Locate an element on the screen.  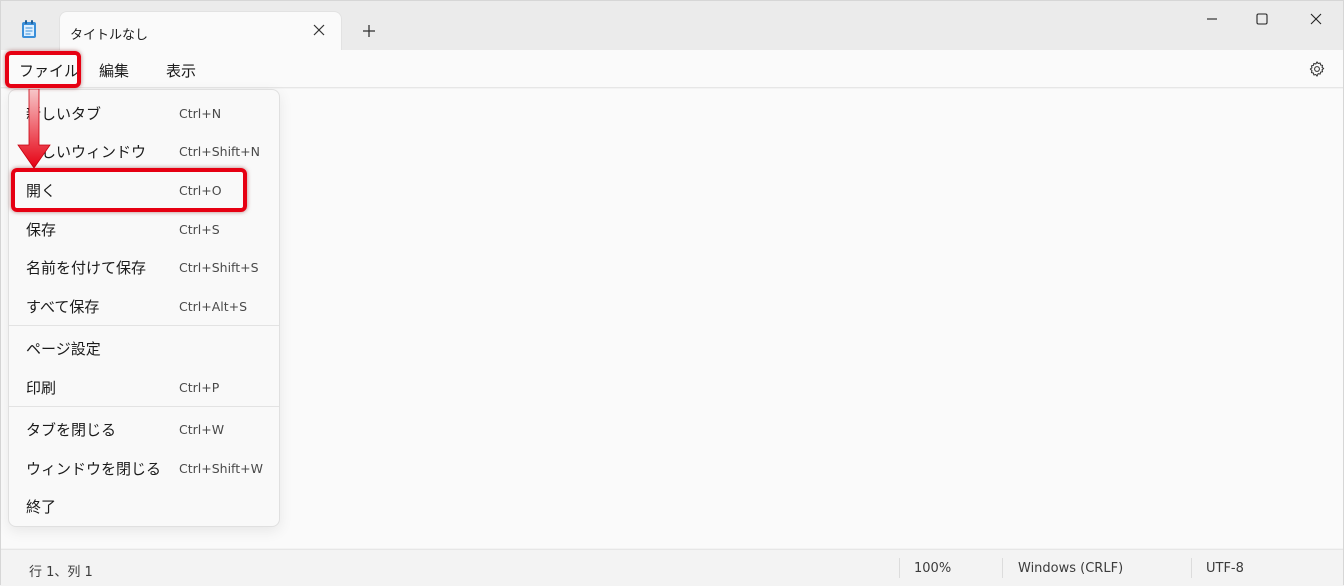
menu-item-label: 新しいタブ is located at coordinates (64, 114).